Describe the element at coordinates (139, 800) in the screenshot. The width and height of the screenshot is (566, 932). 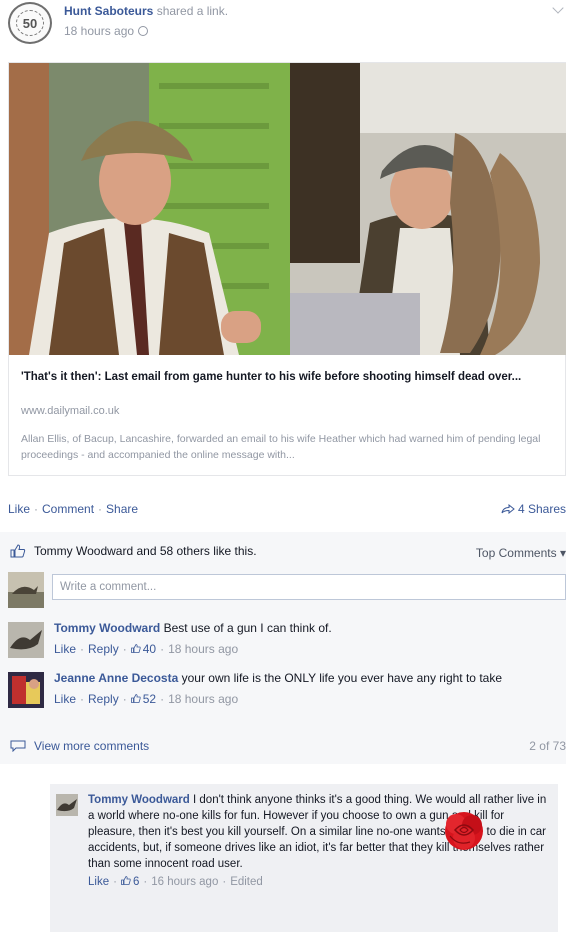
I see `reply-author-link: Tommy Woodward` at that location.